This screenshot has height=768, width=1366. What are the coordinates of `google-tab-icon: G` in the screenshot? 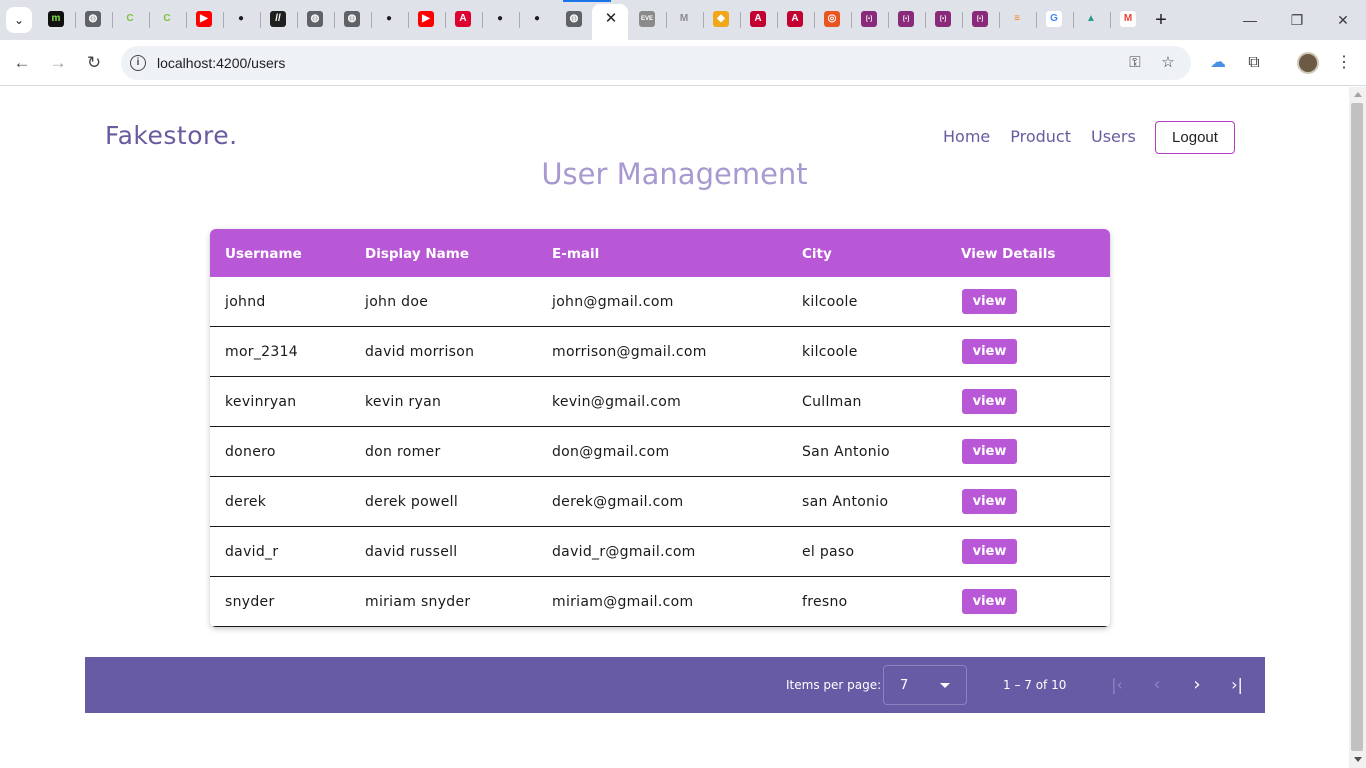 It's located at (1054, 19).